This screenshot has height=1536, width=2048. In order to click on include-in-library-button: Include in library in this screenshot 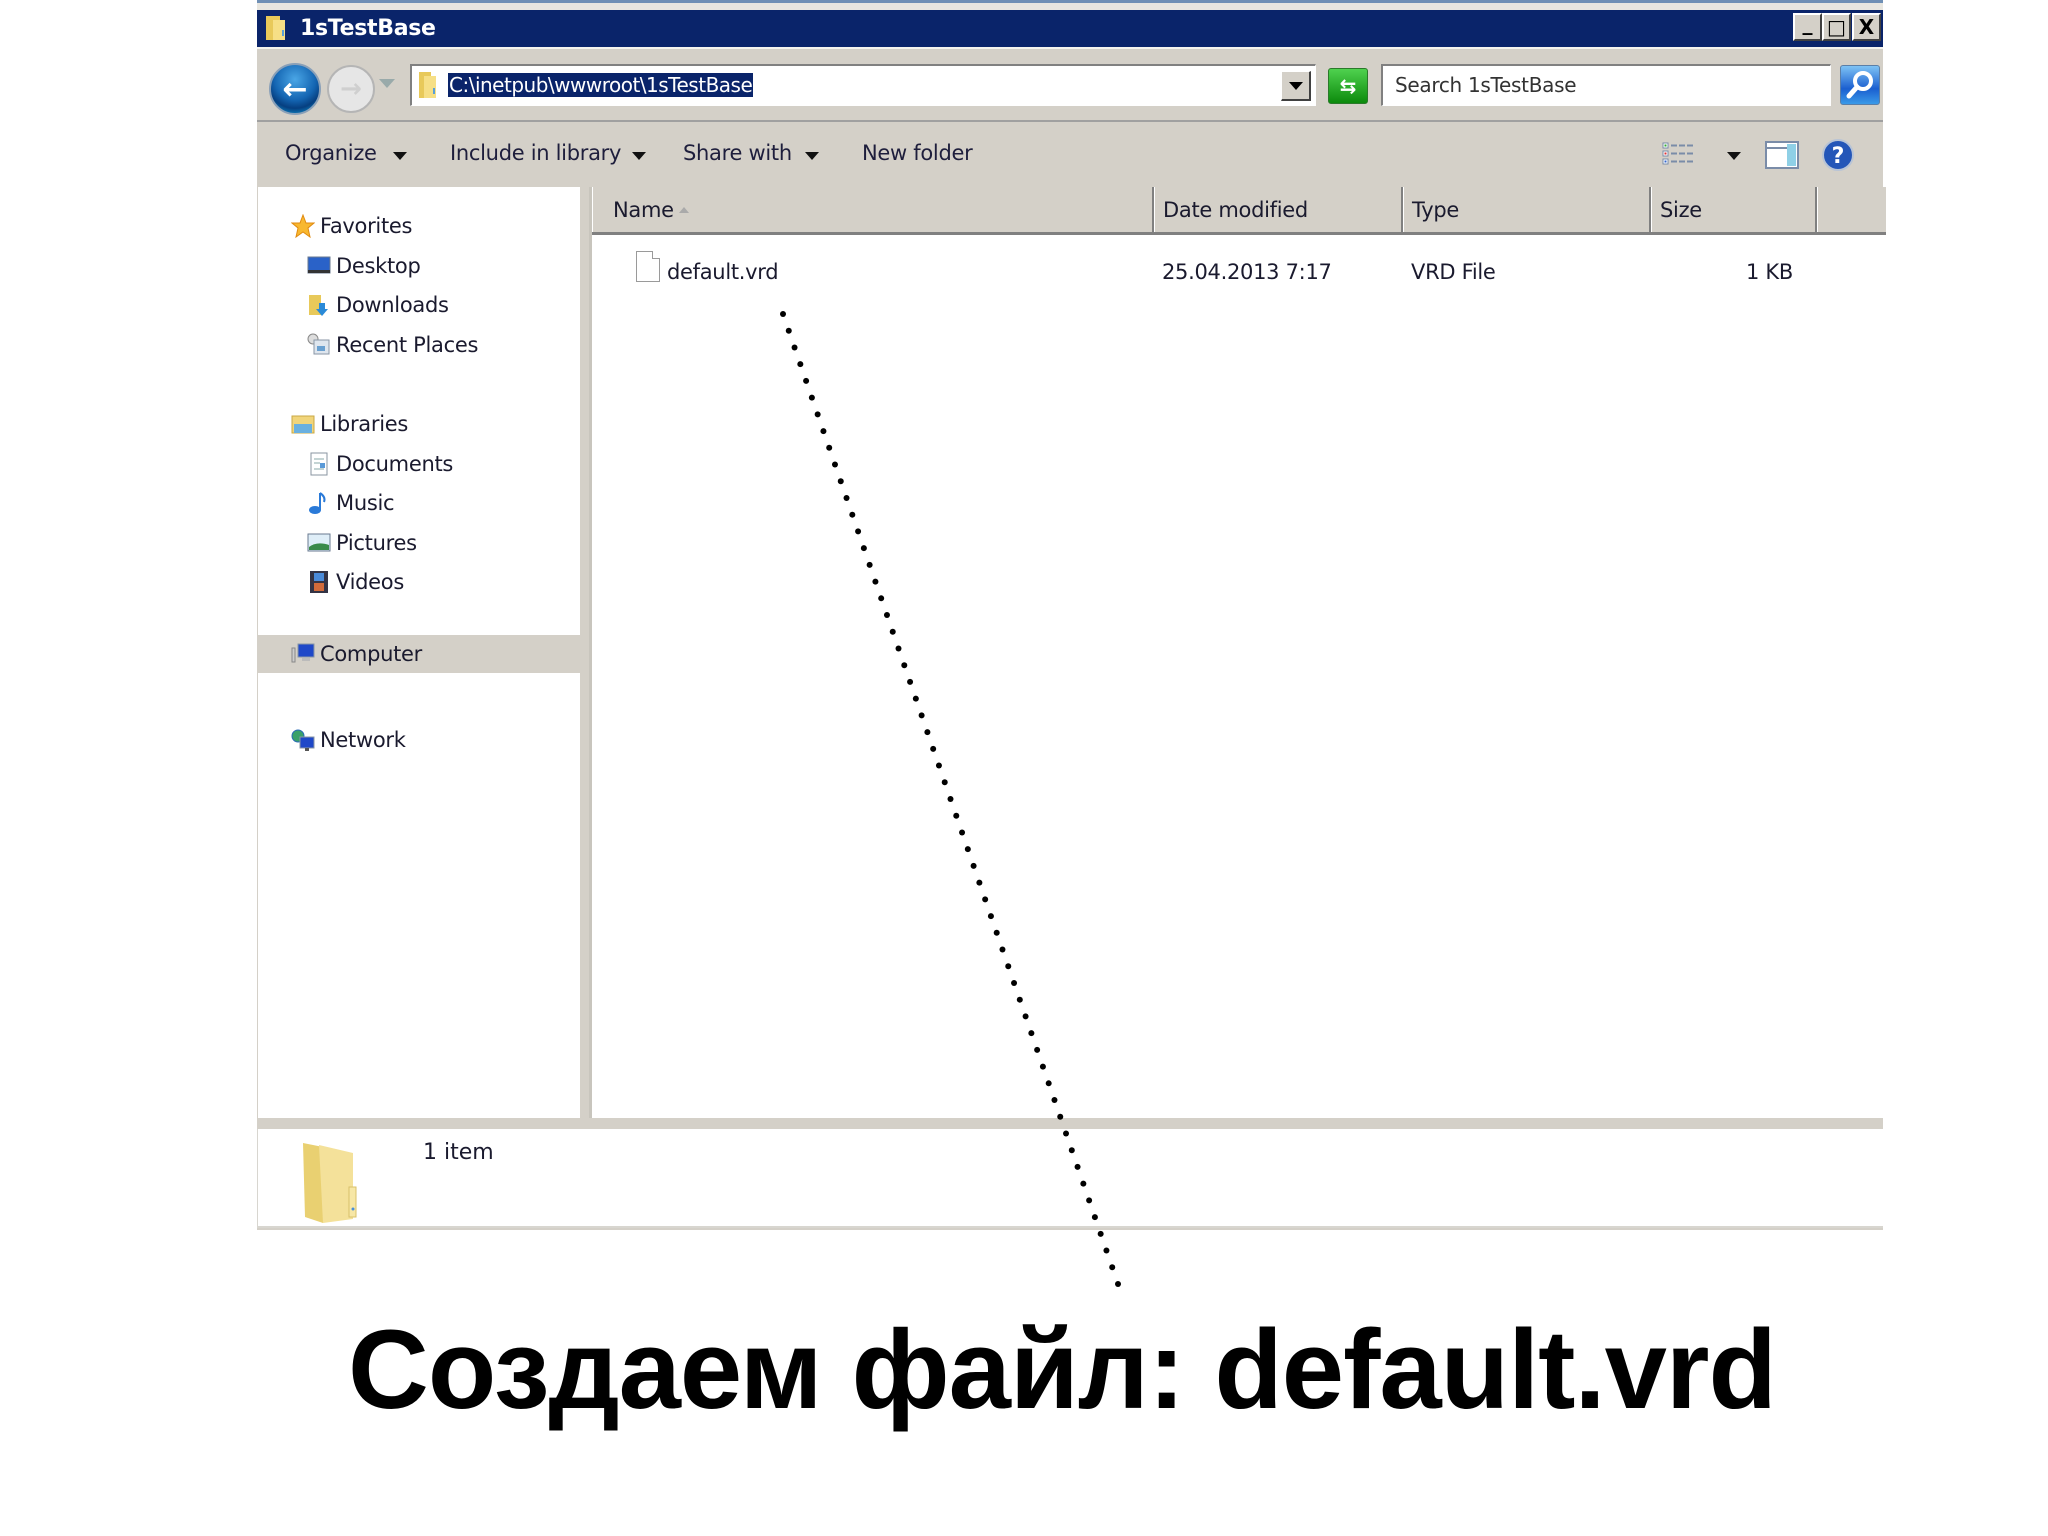, I will do `click(535, 153)`.